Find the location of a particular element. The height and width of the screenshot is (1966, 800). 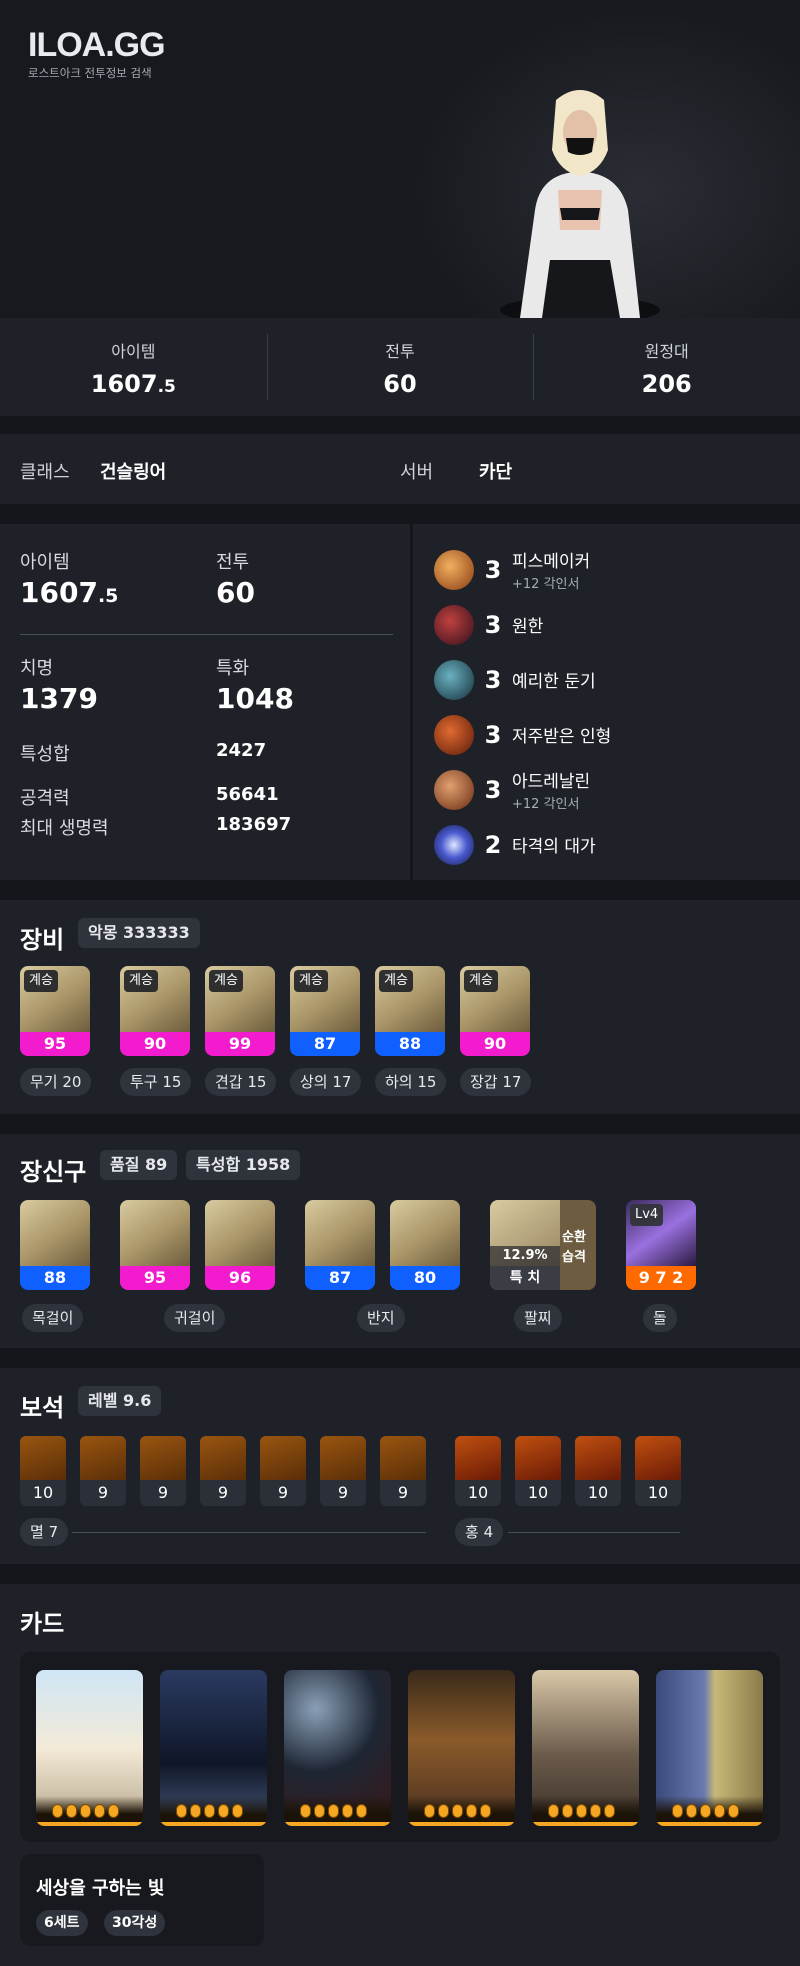

grudge-engraving-icon is located at coordinates (454, 624).